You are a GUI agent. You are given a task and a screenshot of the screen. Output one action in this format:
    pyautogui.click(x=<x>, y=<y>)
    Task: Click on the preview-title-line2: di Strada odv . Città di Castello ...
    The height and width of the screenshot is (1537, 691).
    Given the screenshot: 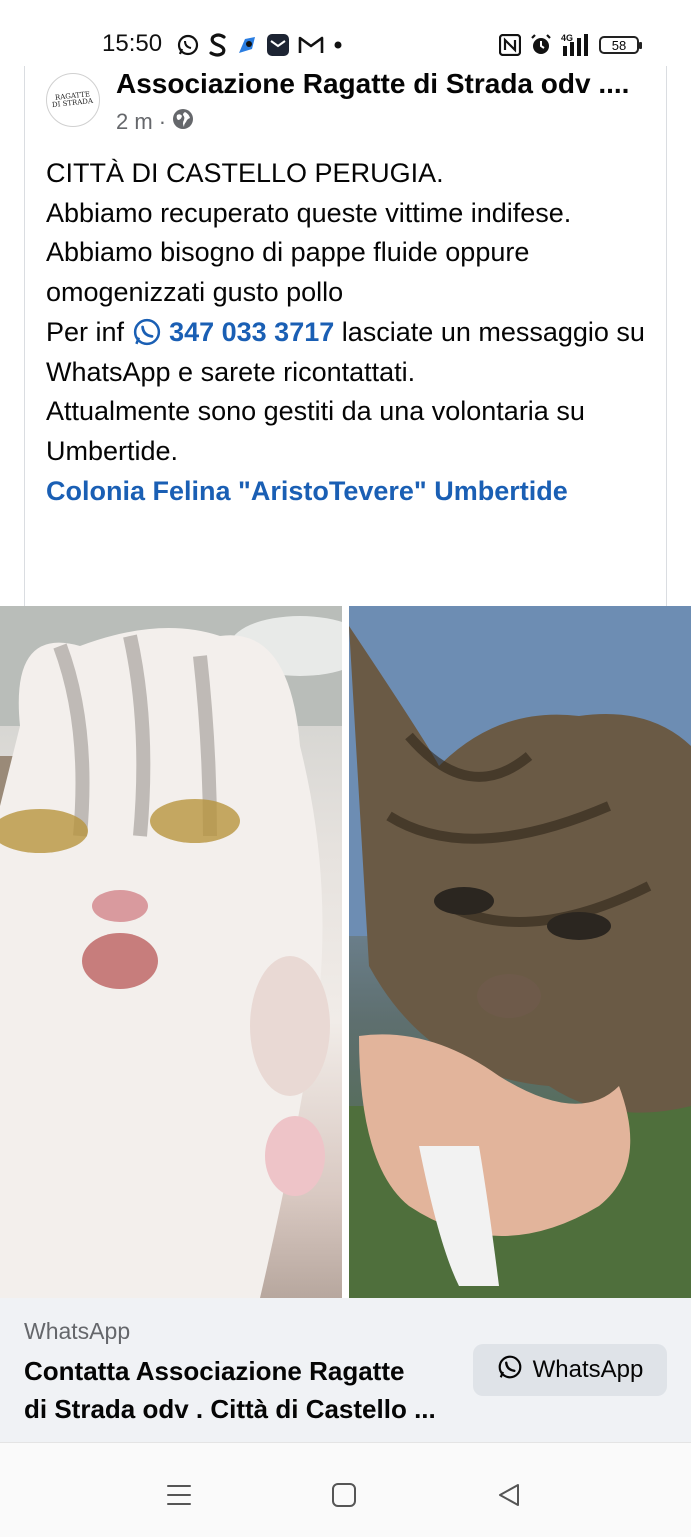 What is the action you would take?
    pyautogui.click(x=230, y=1409)
    